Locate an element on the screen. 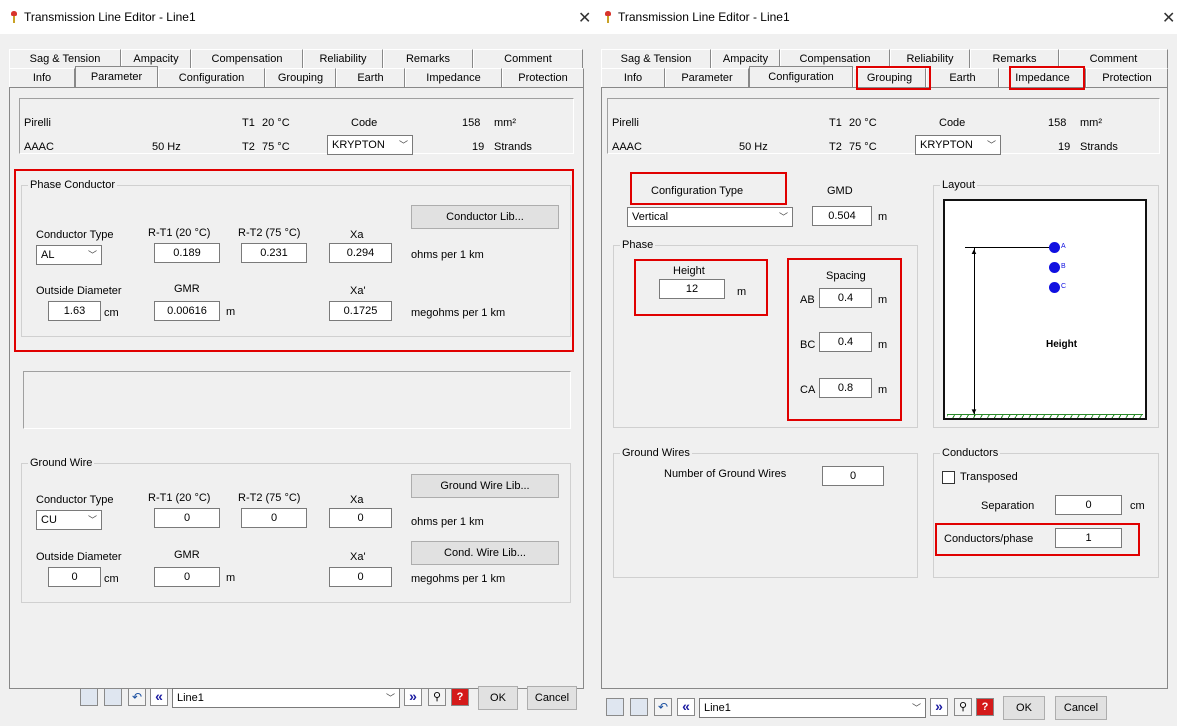  tab-comment: Comment is located at coordinates (528, 58).